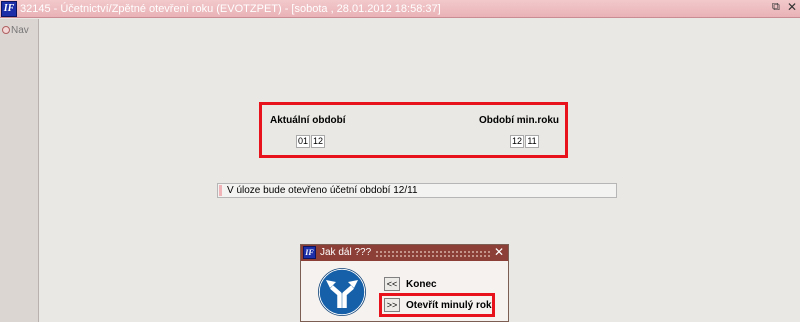  What do you see at coordinates (792, 7) in the screenshot?
I see `close-icon: ✕` at bounding box center [792, 7].